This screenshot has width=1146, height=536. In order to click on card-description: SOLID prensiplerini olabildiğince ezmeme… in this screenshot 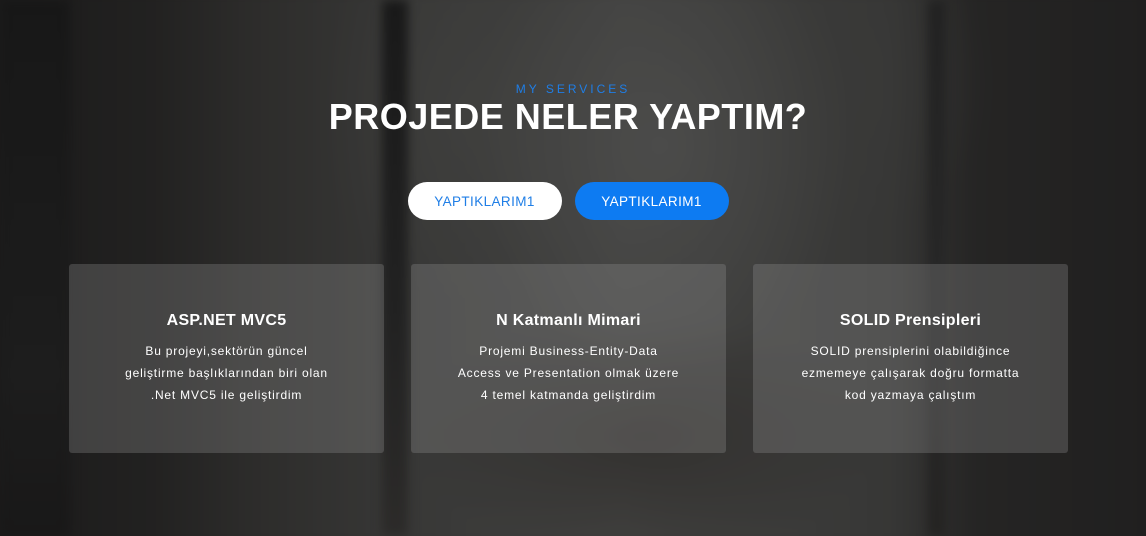, I will do `click(911, 373)`.